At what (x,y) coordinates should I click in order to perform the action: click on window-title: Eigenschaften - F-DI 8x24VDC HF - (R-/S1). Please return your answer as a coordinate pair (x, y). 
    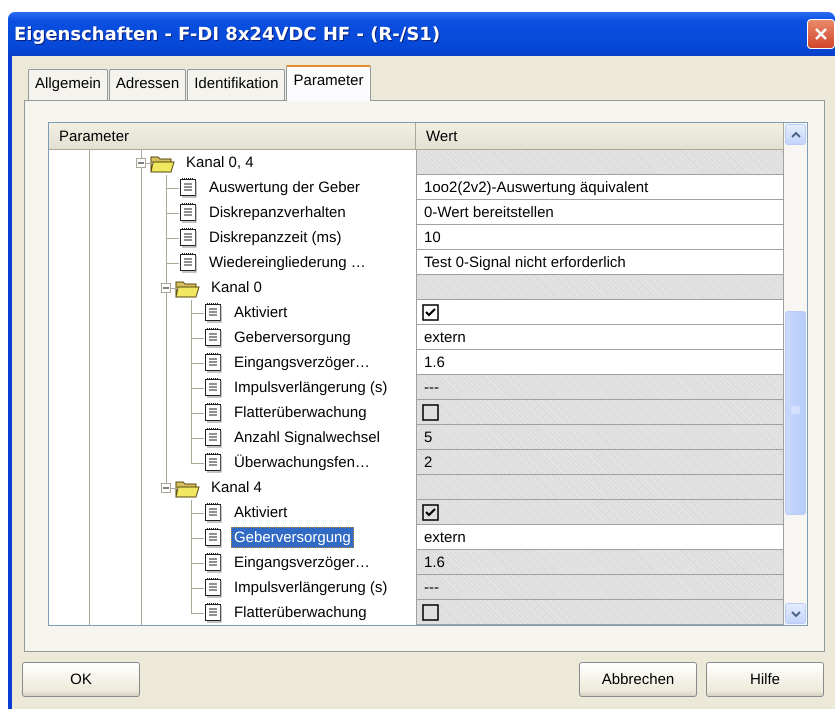
    Looking at the image, I should click on (228, 34).